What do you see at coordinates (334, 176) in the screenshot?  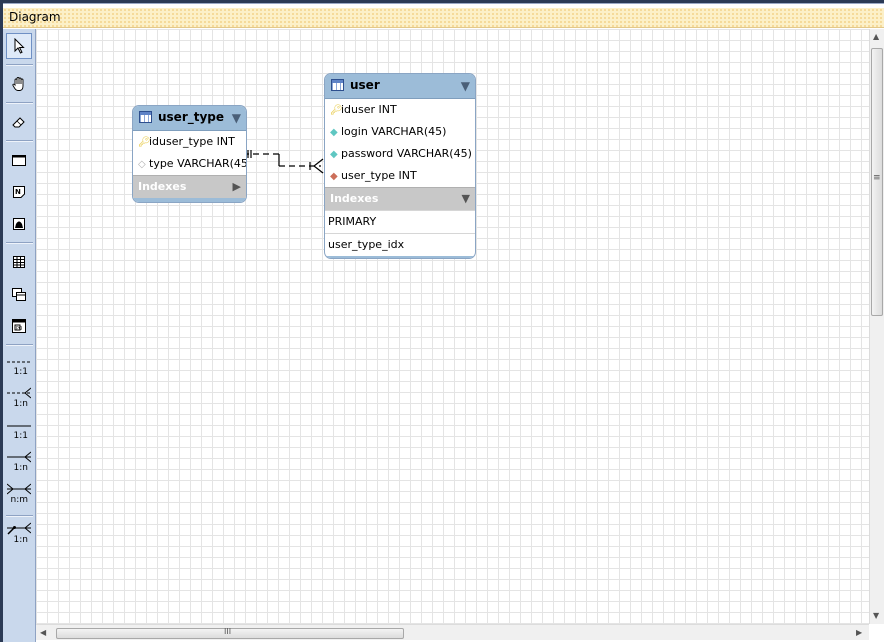 I see `foreign-key-column-icon: ◆` at bounding box center [334, 176].